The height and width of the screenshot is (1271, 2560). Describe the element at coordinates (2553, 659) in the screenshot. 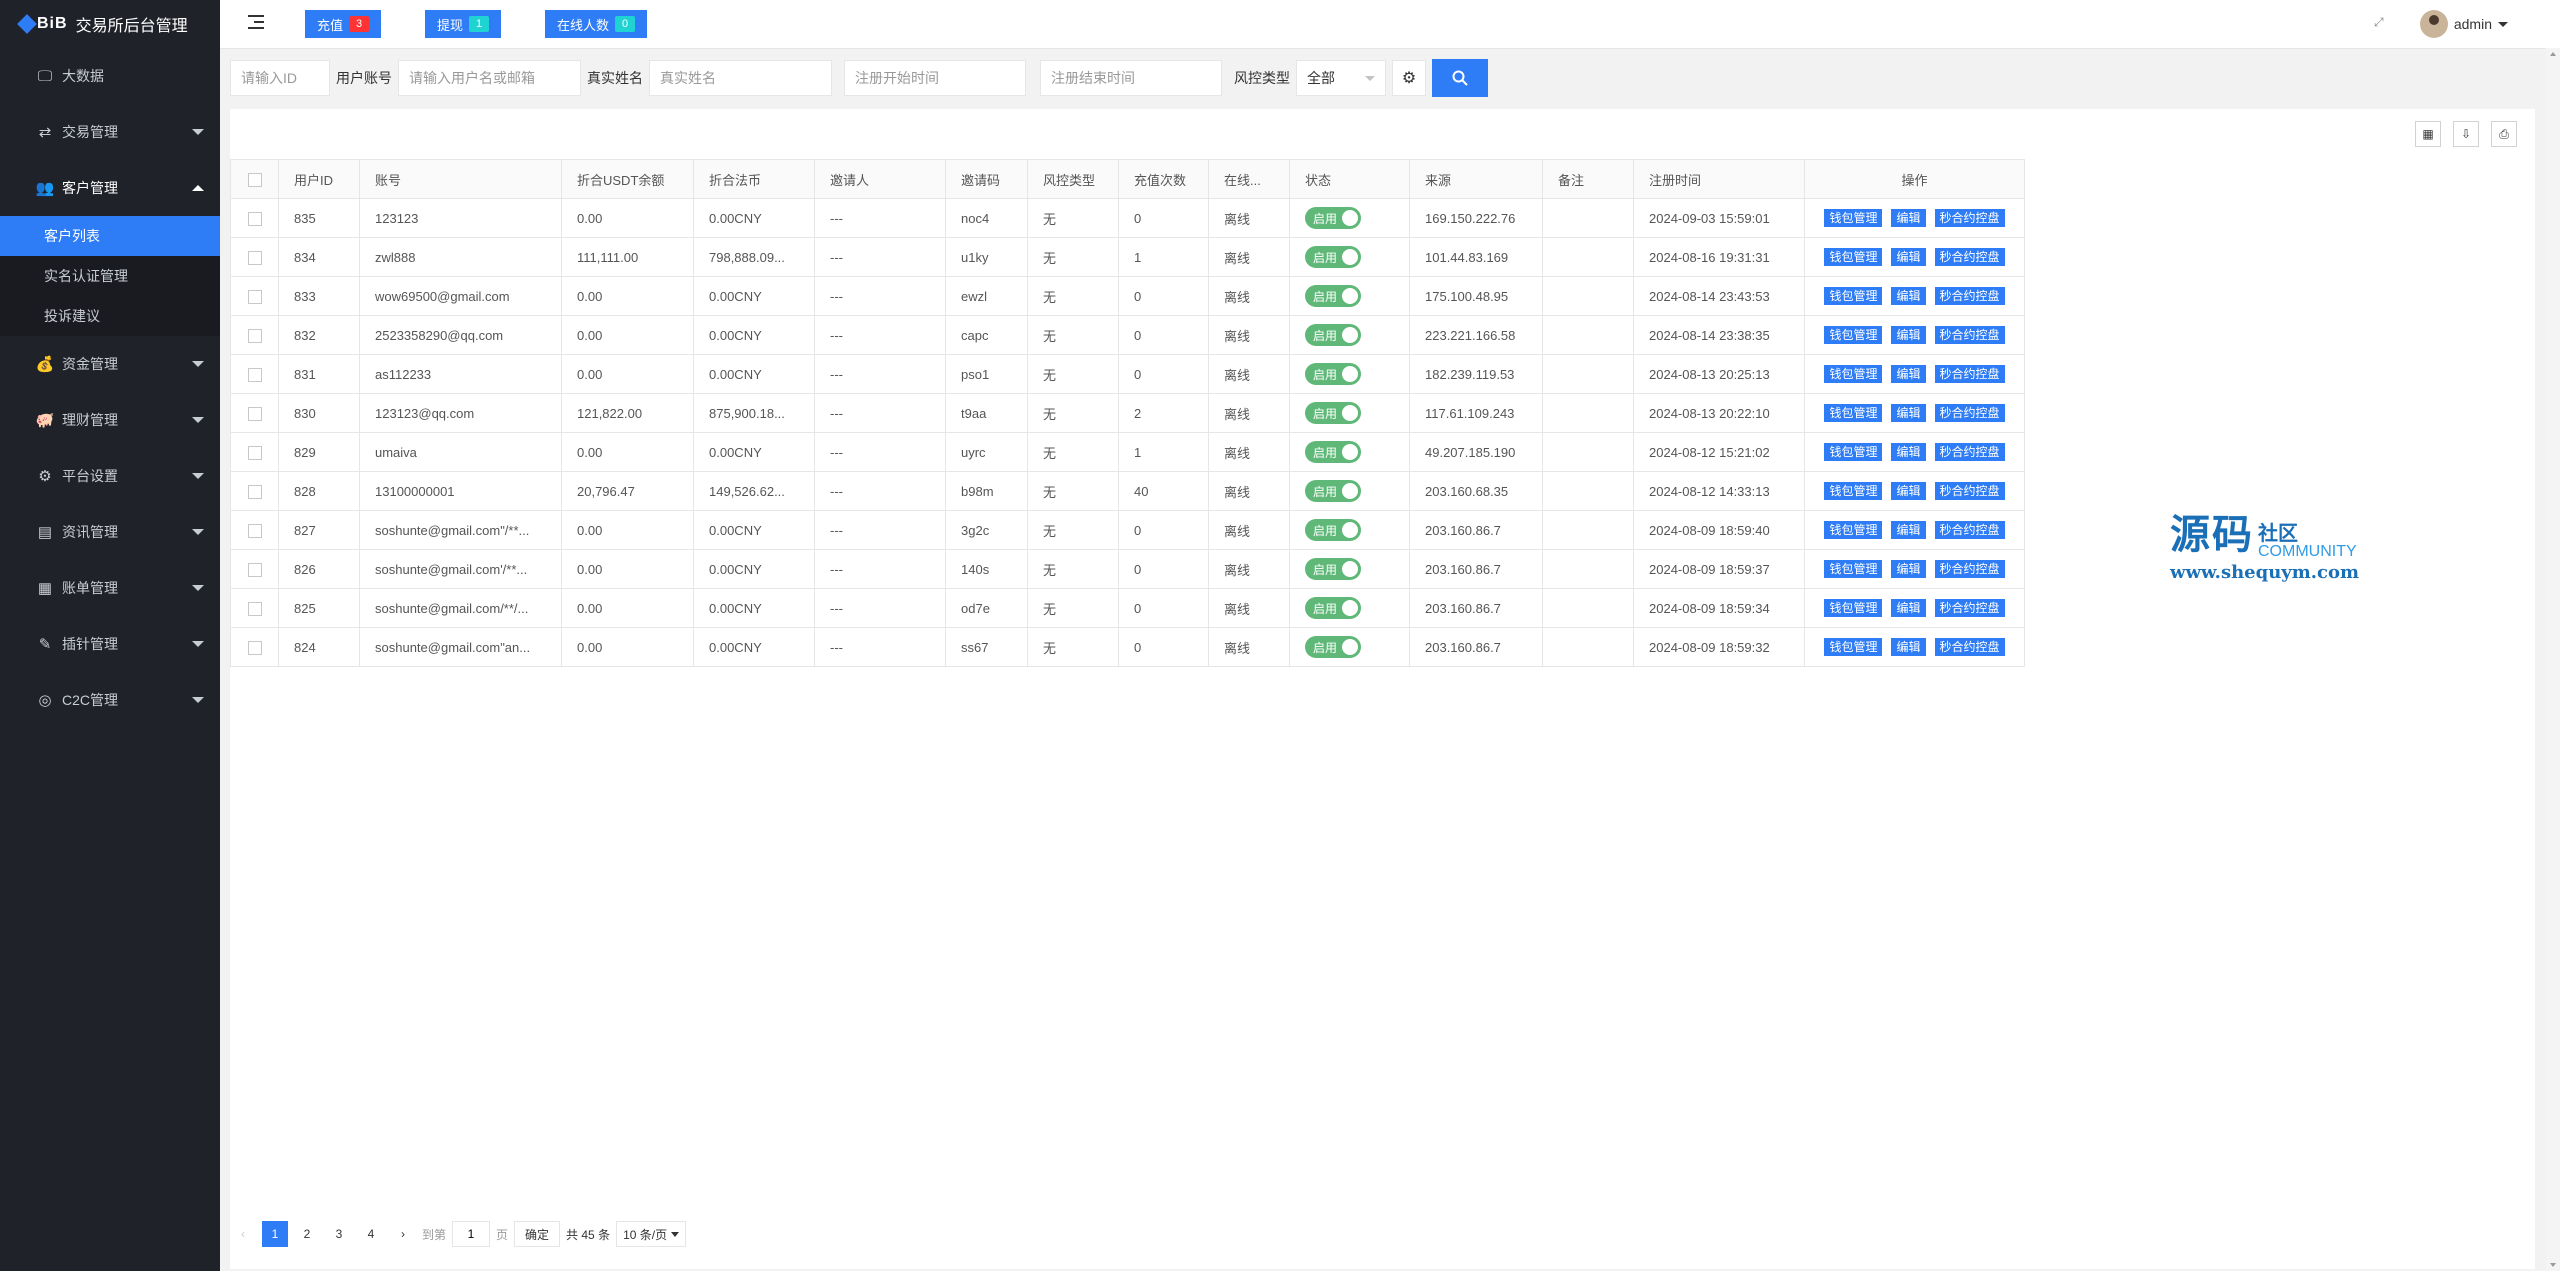

I see `page-scrollbar` at that location.